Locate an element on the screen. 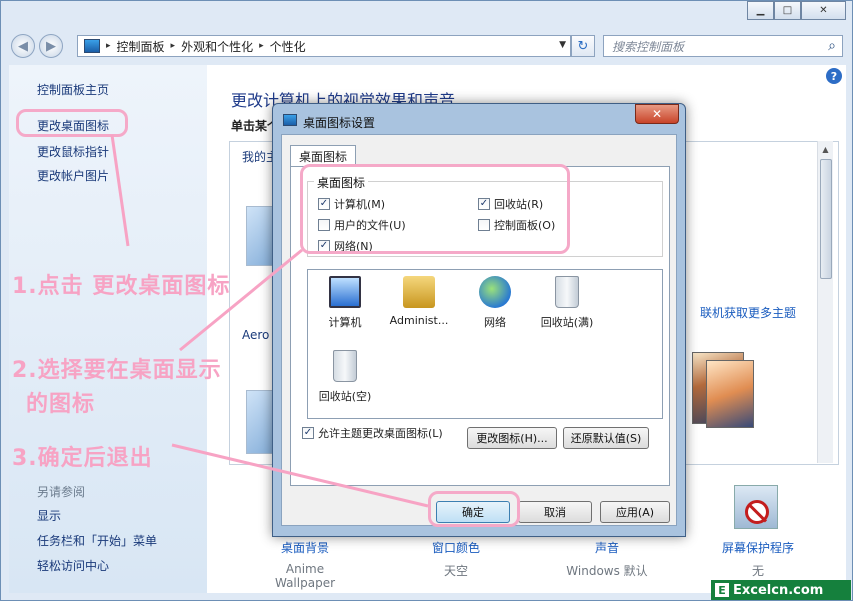 The width and height of the screenshot is (853, 601). annotation-step1: 1.点击 更改桌面图标 is located at coordinates (121, 286).